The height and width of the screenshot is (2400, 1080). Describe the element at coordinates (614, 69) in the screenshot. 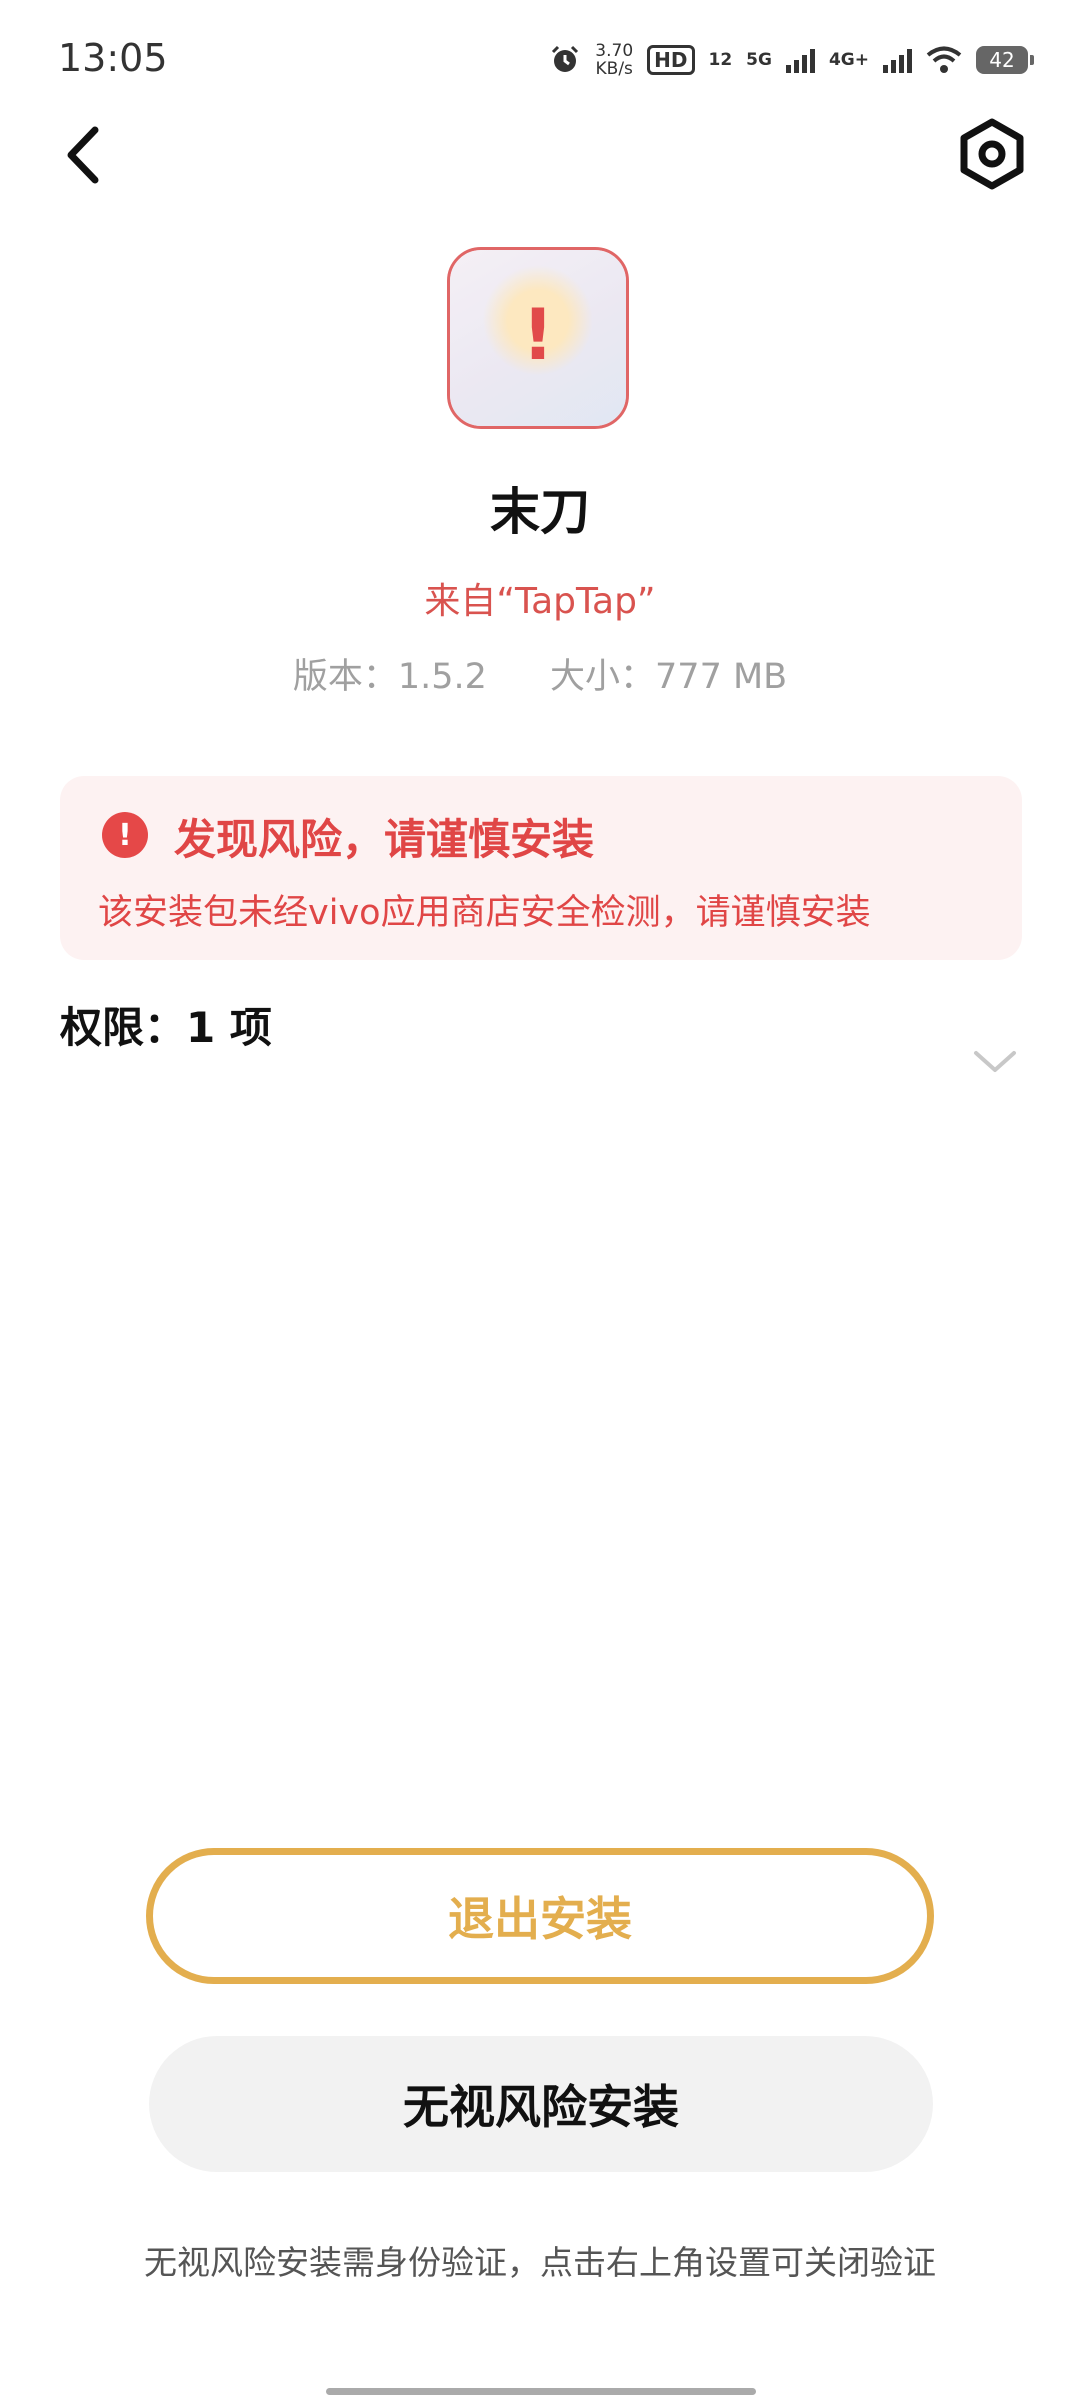

I see `network-speed-unit: KB/s` at that location.